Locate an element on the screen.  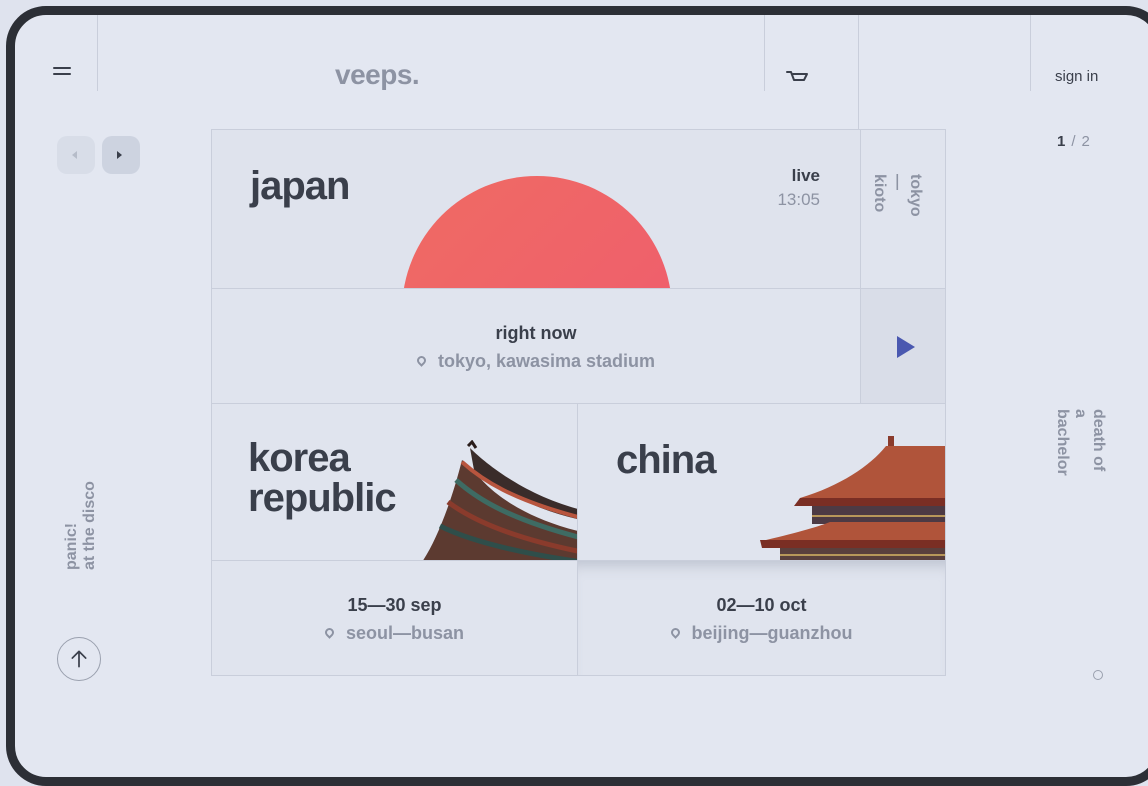
live-badge: live is located at coordinates (805, 175).